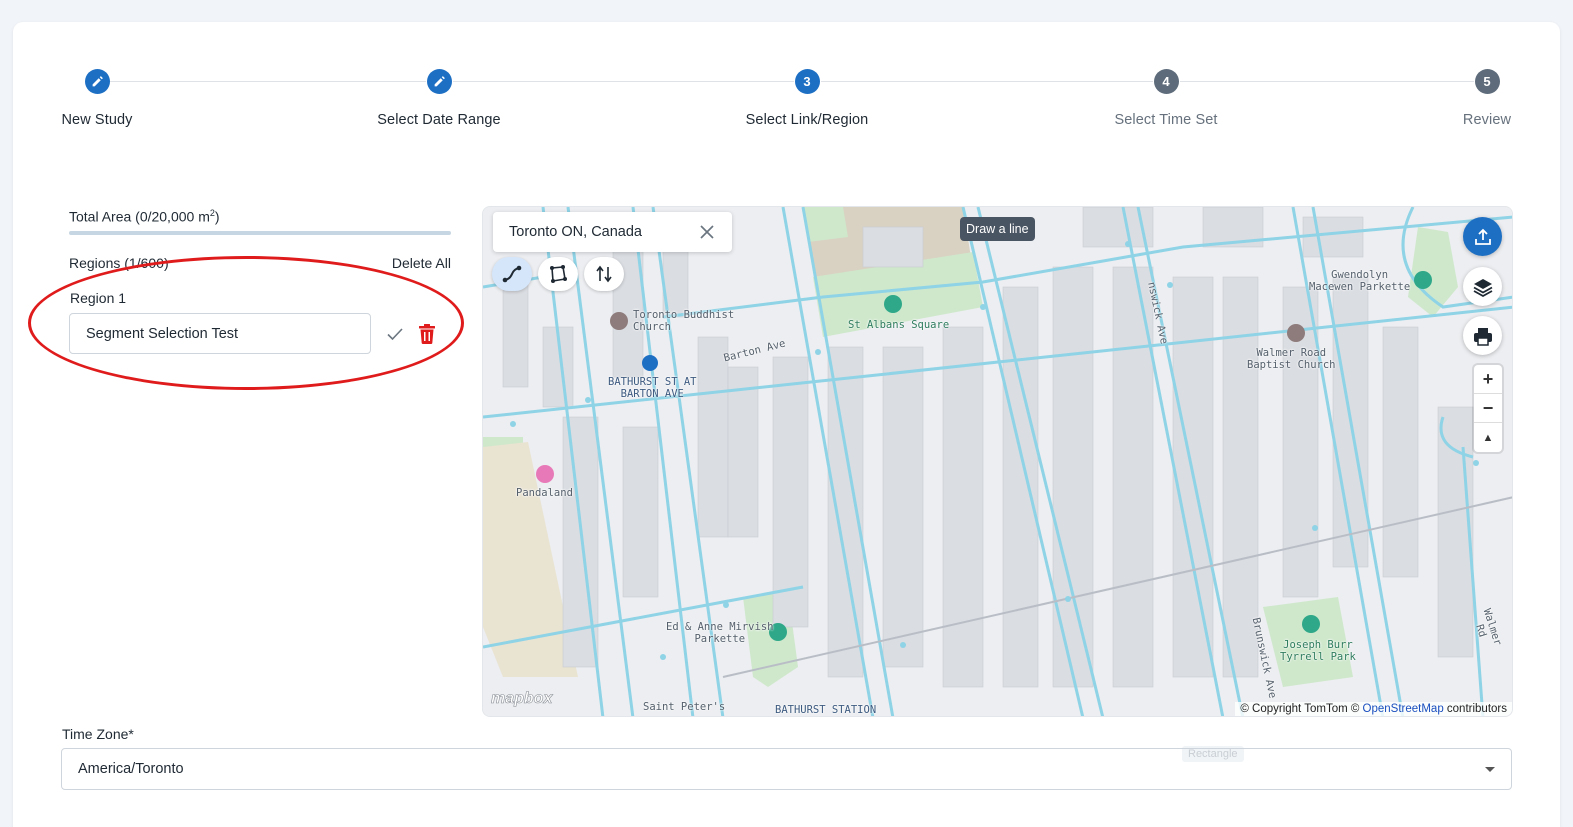  What do you see at coordinates (684, 321) in the screenshot?
I see `map-label-buddhist-church: Toronto Buddhist Church` at bounding box center [684, 321].